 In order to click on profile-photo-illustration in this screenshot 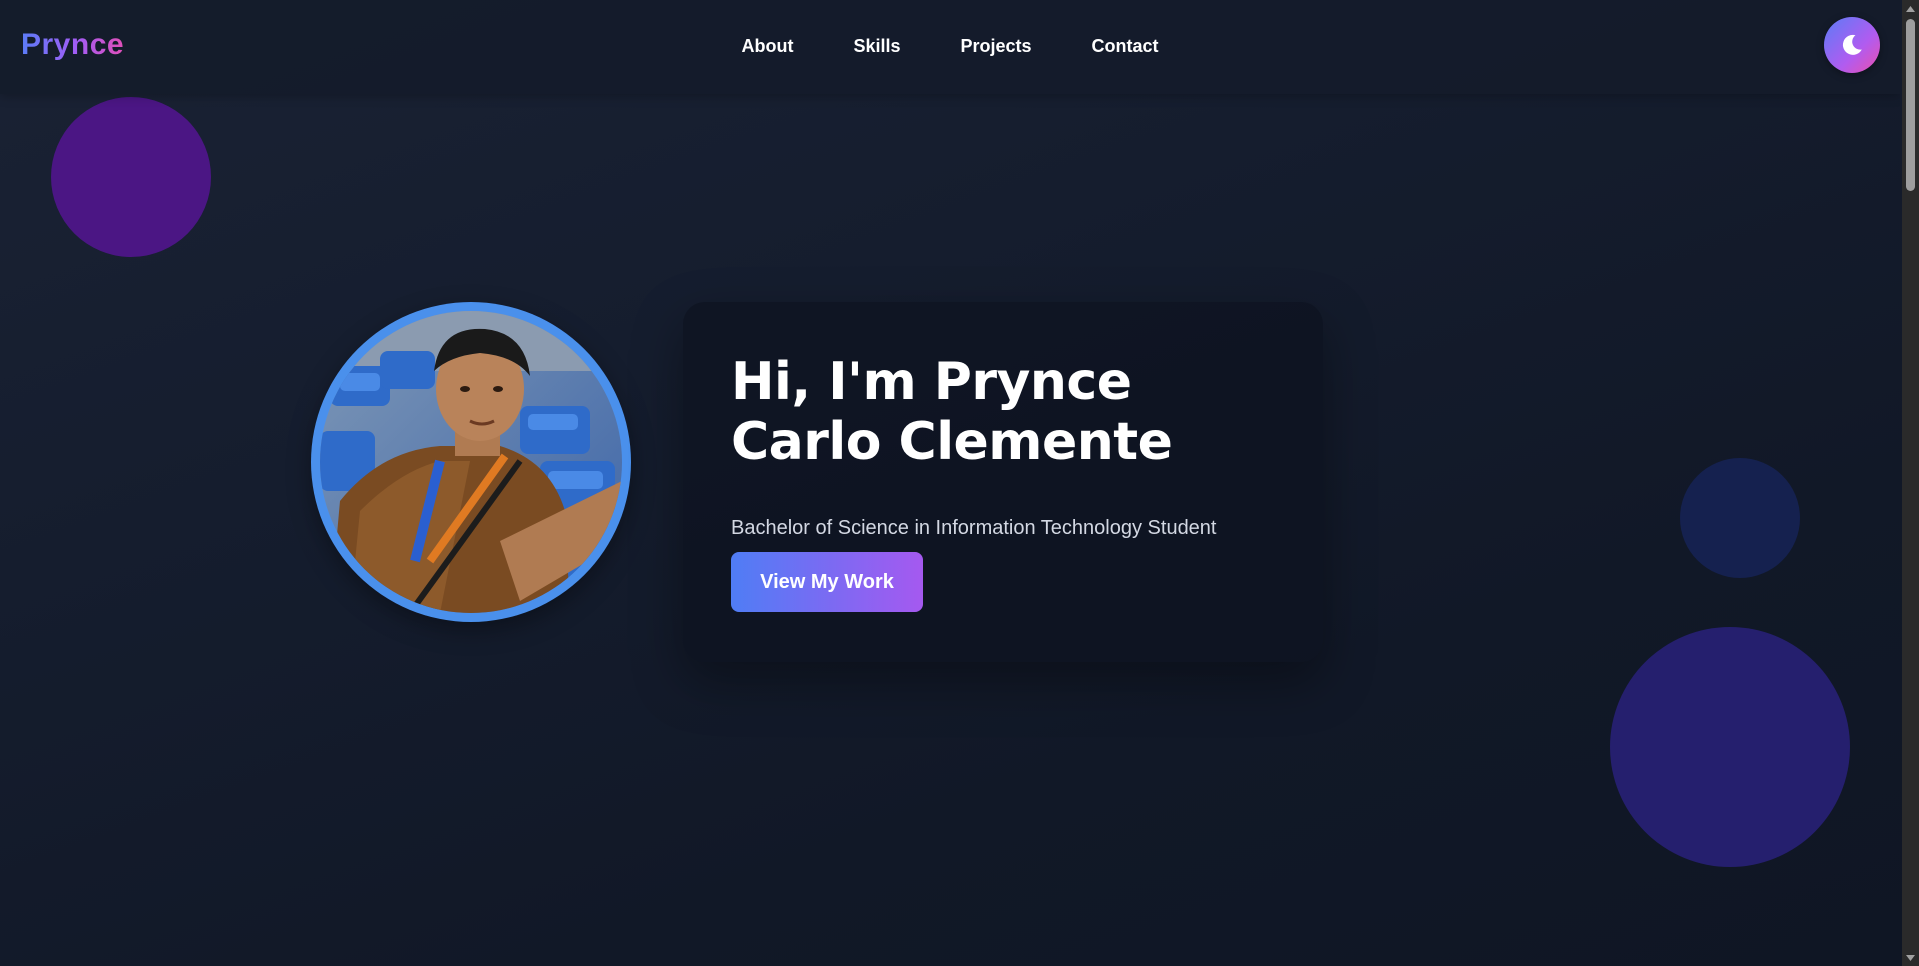, I will do `click(471, 462)`.